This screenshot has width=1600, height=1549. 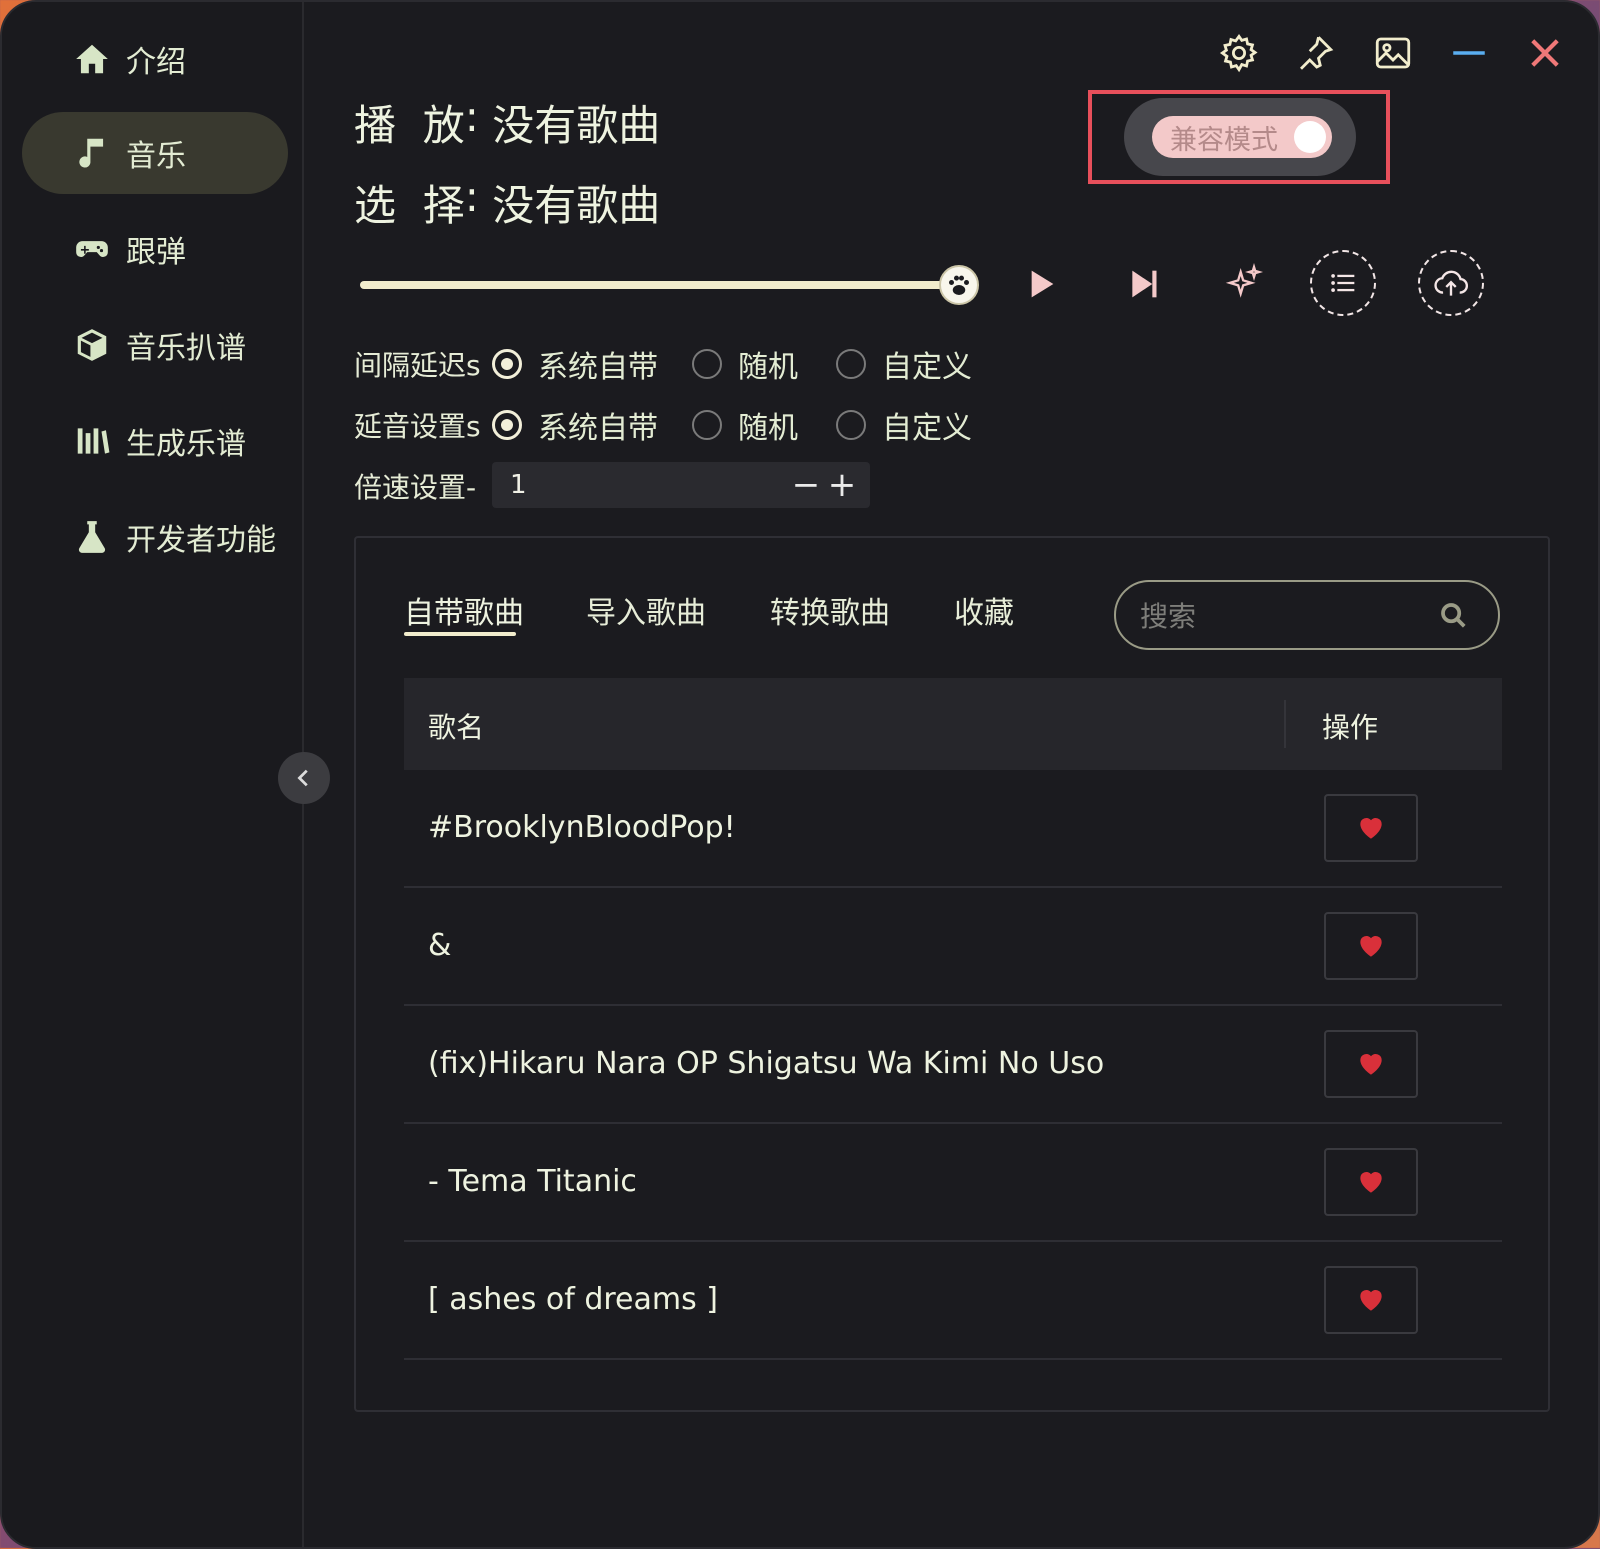 I want to click on table-row: - Tema Titanic, so click(x=953, y=1183).